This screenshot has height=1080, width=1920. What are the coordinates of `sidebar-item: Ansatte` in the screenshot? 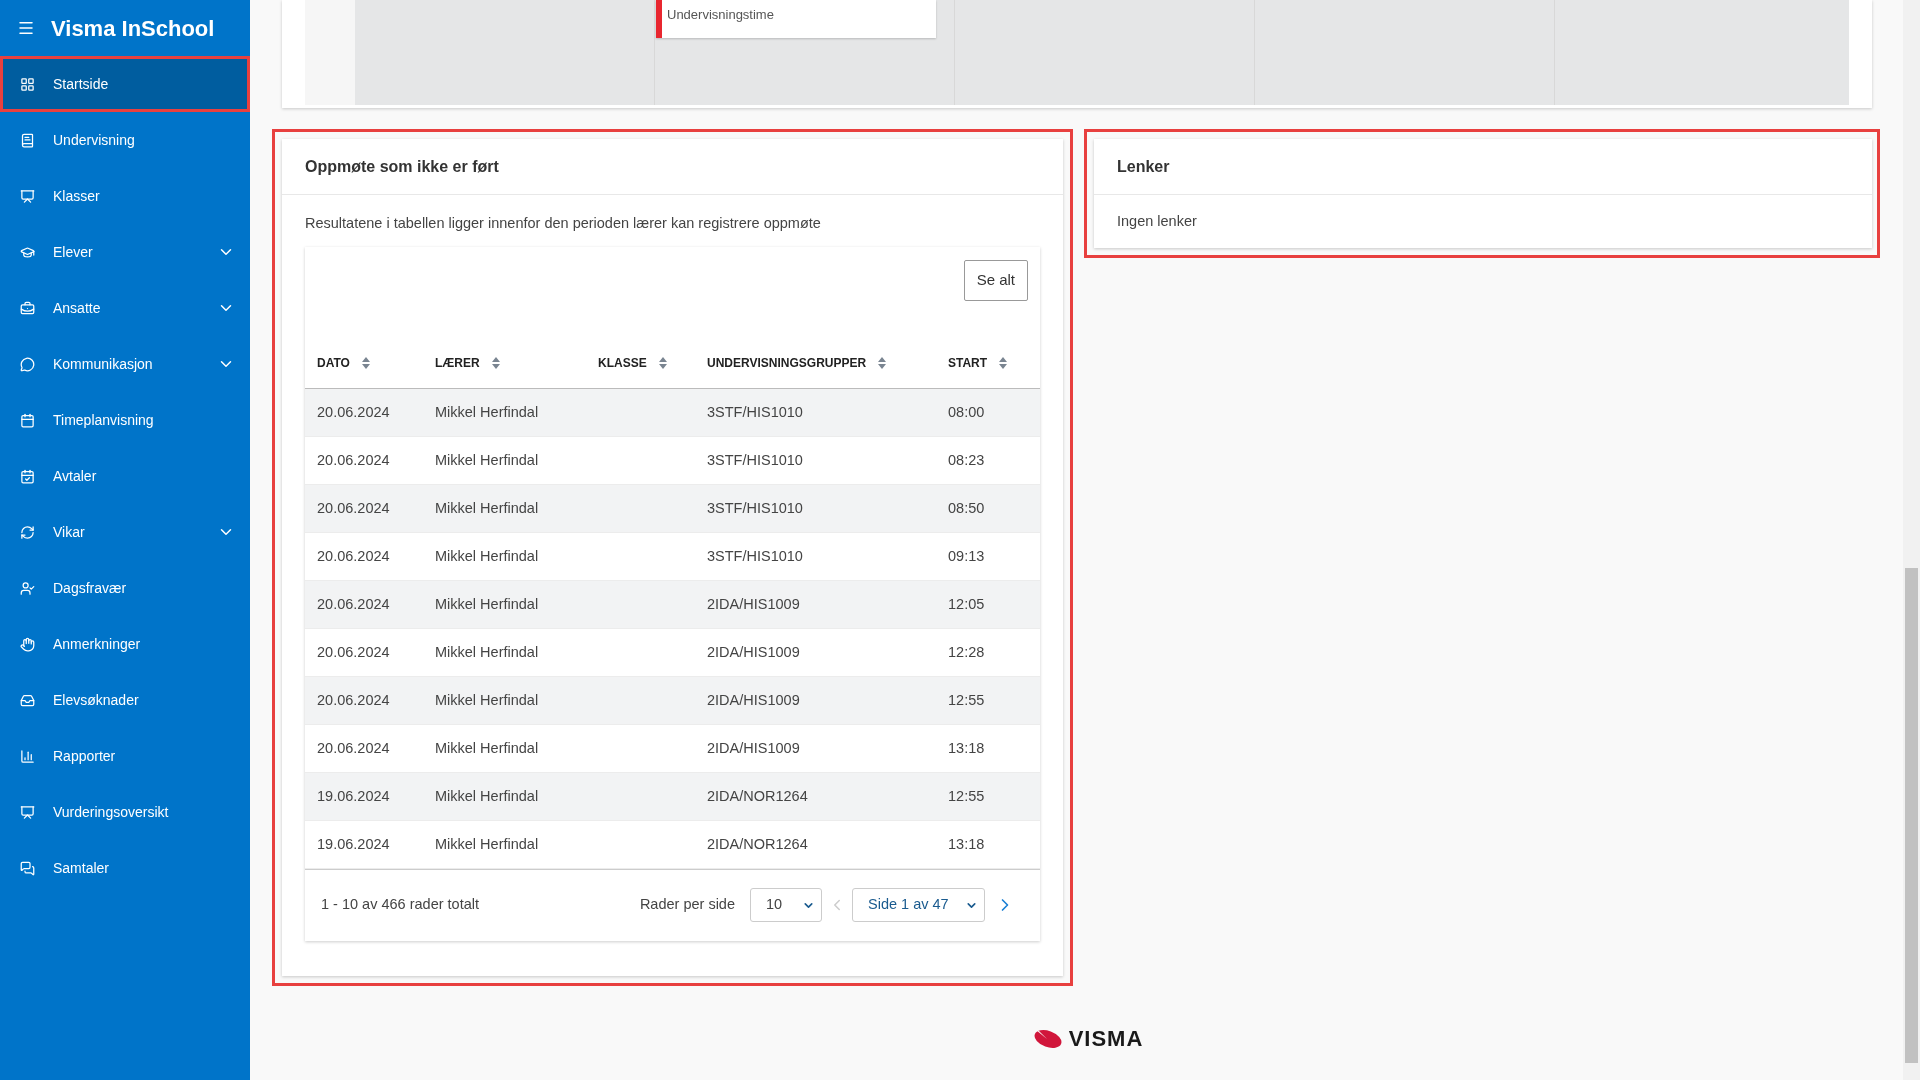 It's located at (125, 308).